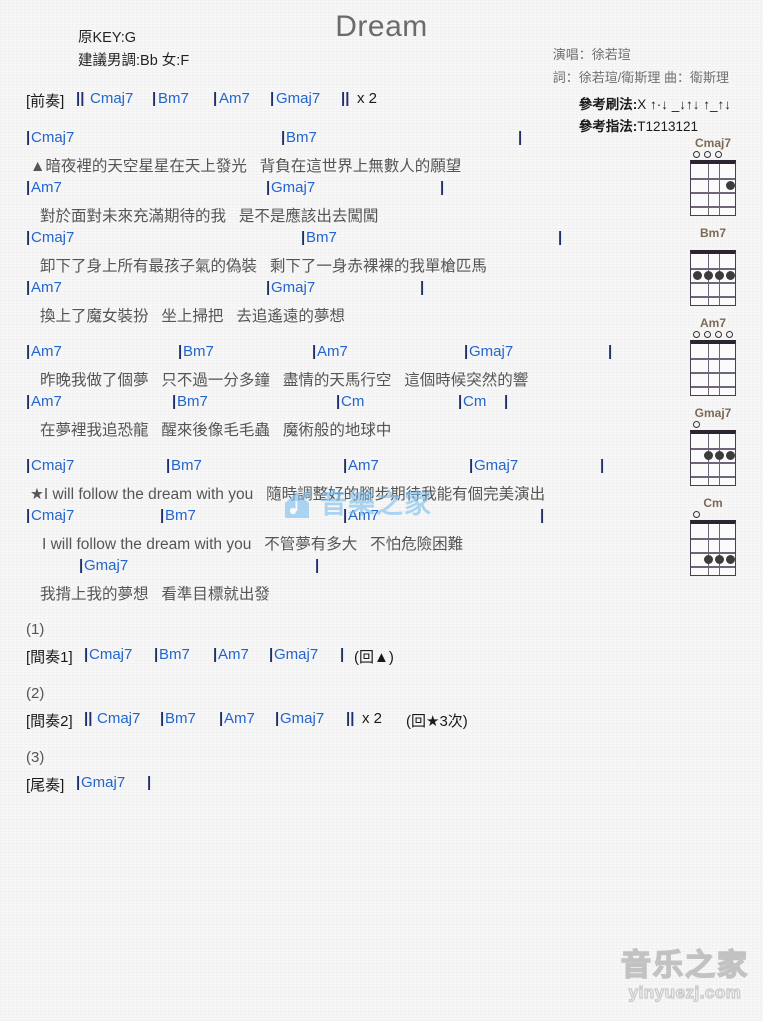 The image size is (763, 1021). Describe the element at coordinates (712, 233) in the screenshot. I see `chord-diagram-name: Bm7` at that location.